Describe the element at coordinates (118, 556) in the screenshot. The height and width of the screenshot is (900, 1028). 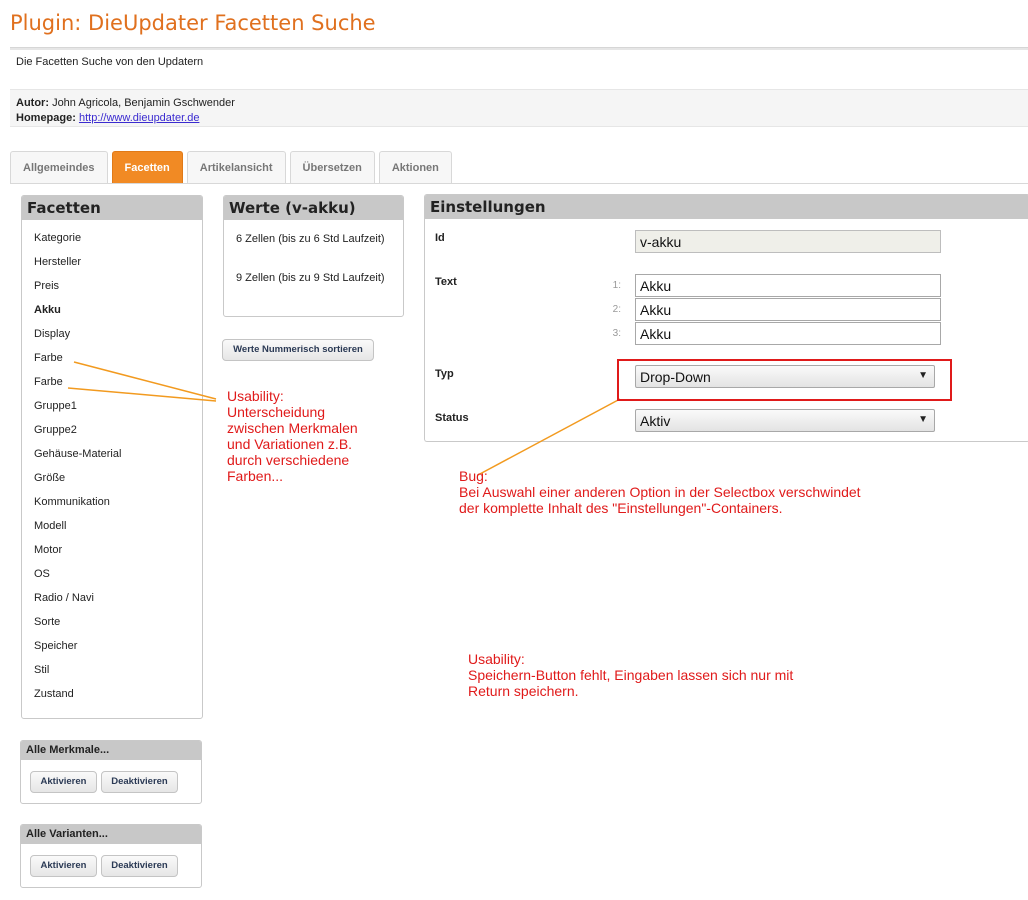
I see `facet-item: Motor` at that location.